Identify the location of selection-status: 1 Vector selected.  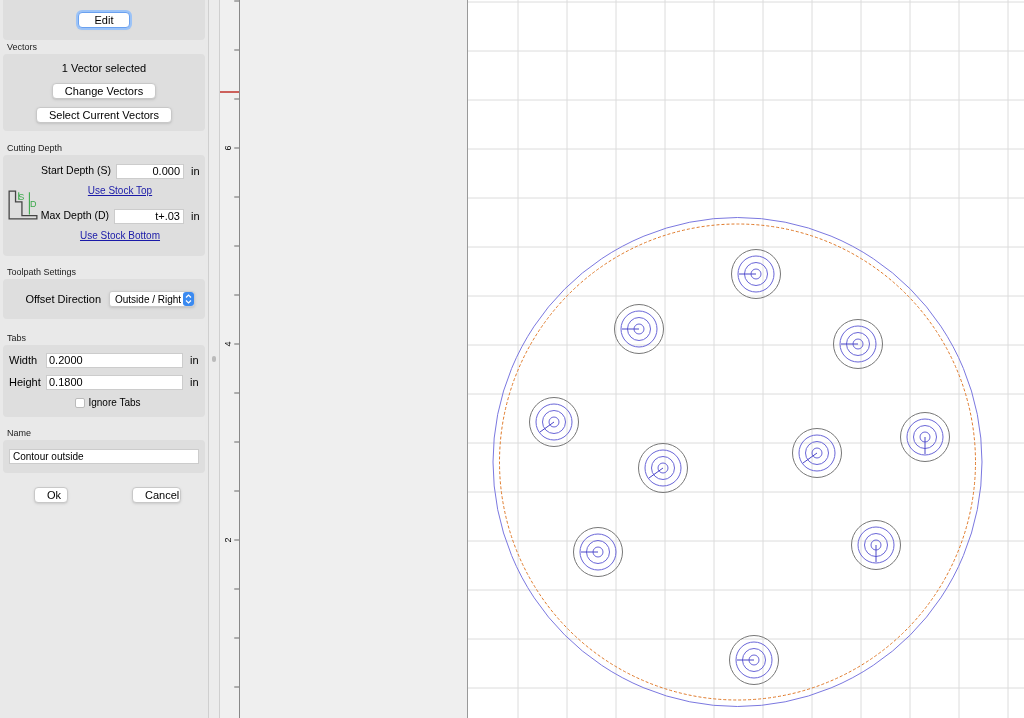
(104, 68).